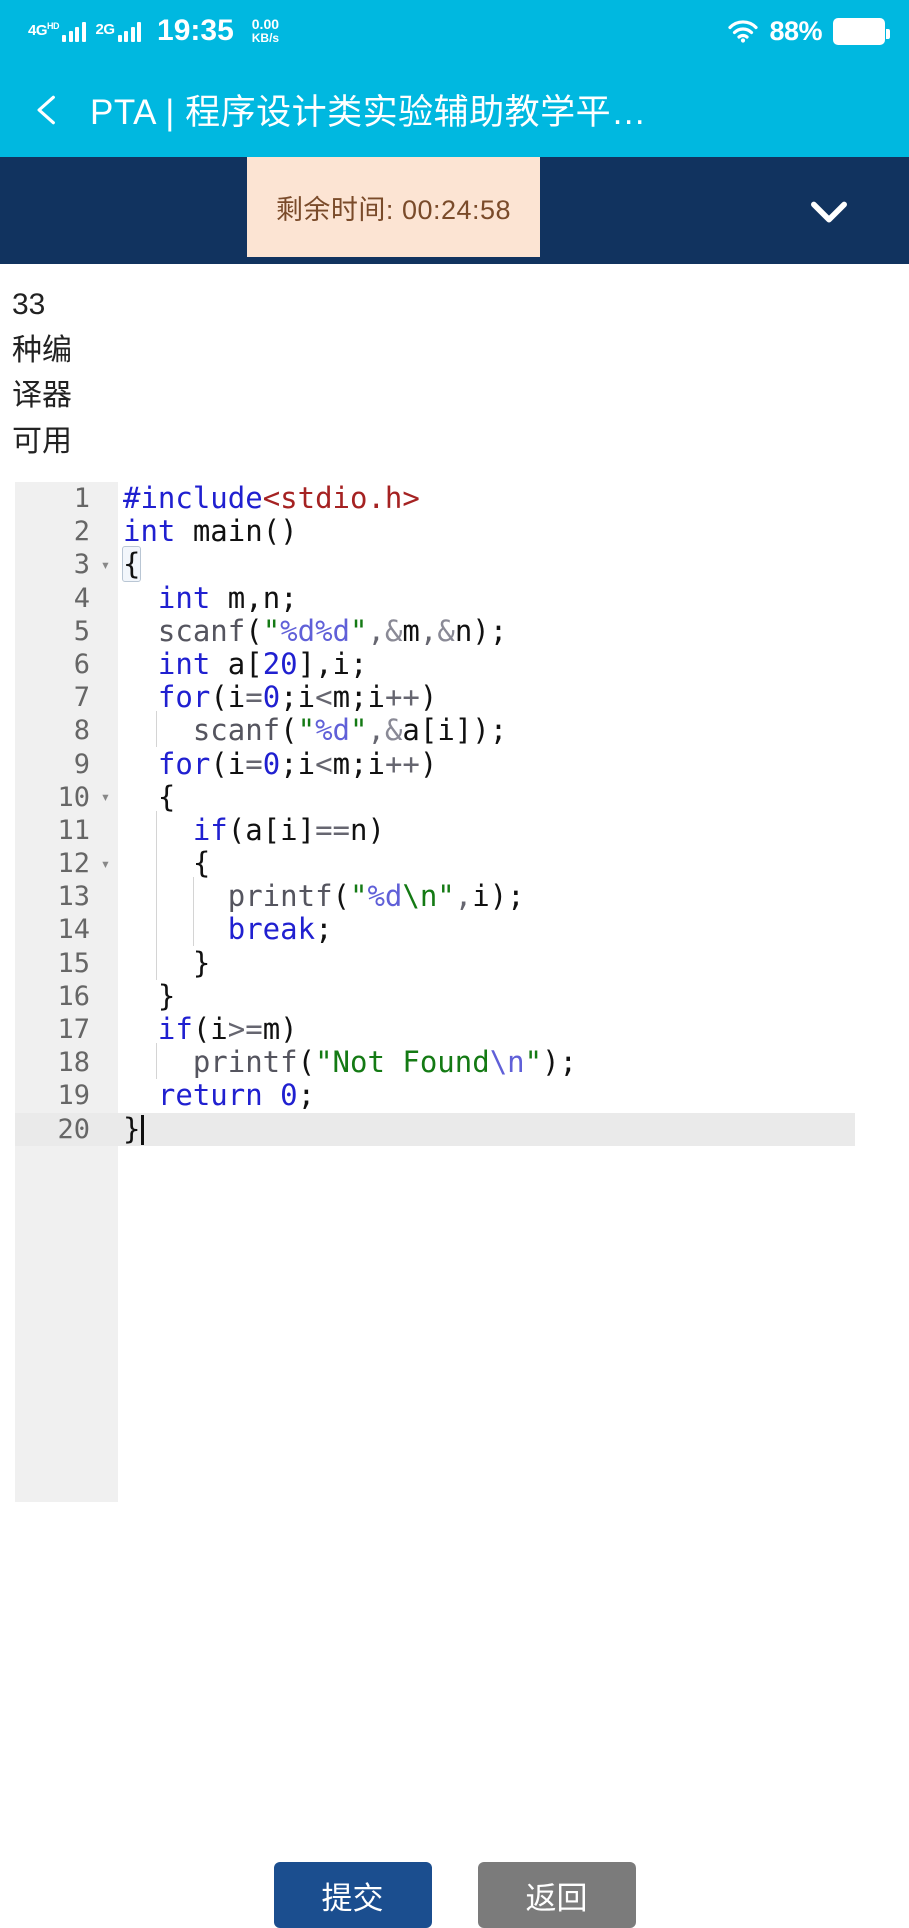 Image resolution: width=909 pixels, height=1928 pixels. Describe the element at coordinates (73, 1029) in the screenshot. I see `line-number: 17` at that location.